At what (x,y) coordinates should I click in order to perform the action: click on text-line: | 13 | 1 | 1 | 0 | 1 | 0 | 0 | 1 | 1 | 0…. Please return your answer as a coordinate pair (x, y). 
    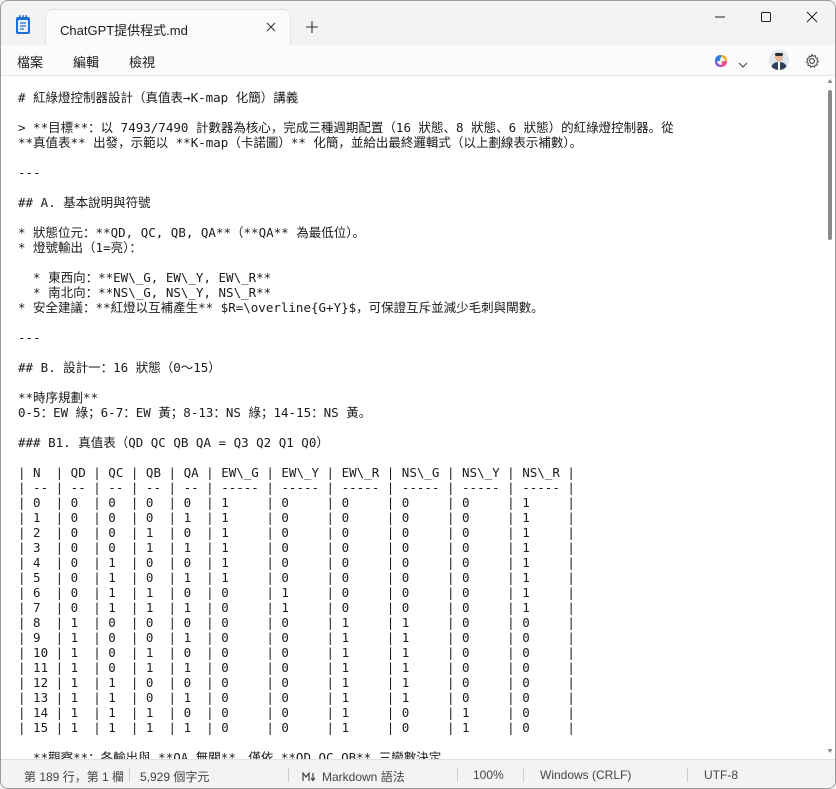
    Looking at the image, I should click on (421, 697).